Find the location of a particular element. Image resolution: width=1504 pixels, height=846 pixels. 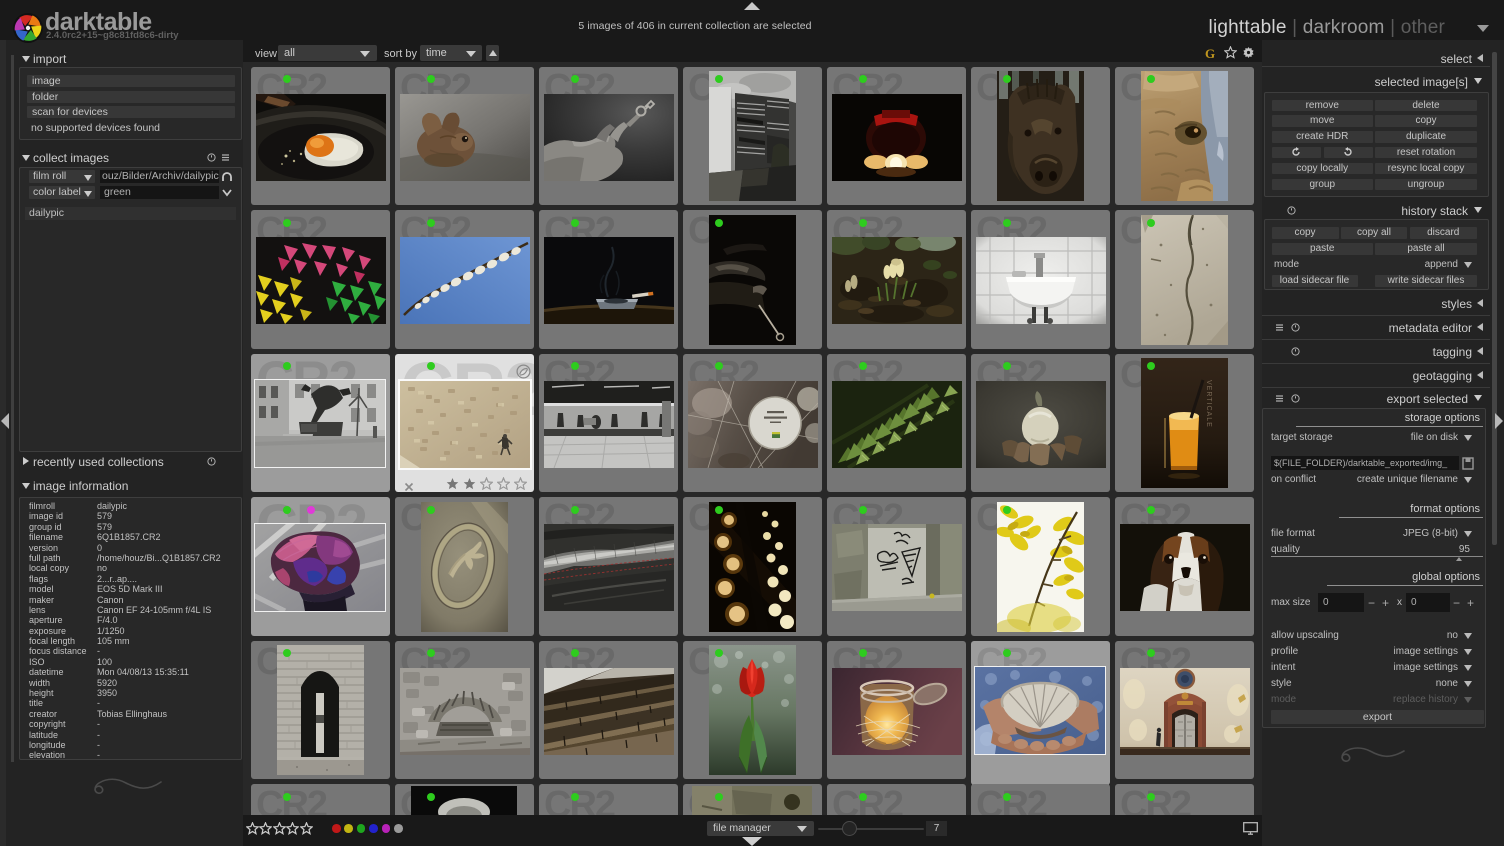

svg-text: VERTICALE is located at coordinates (1208, 404).